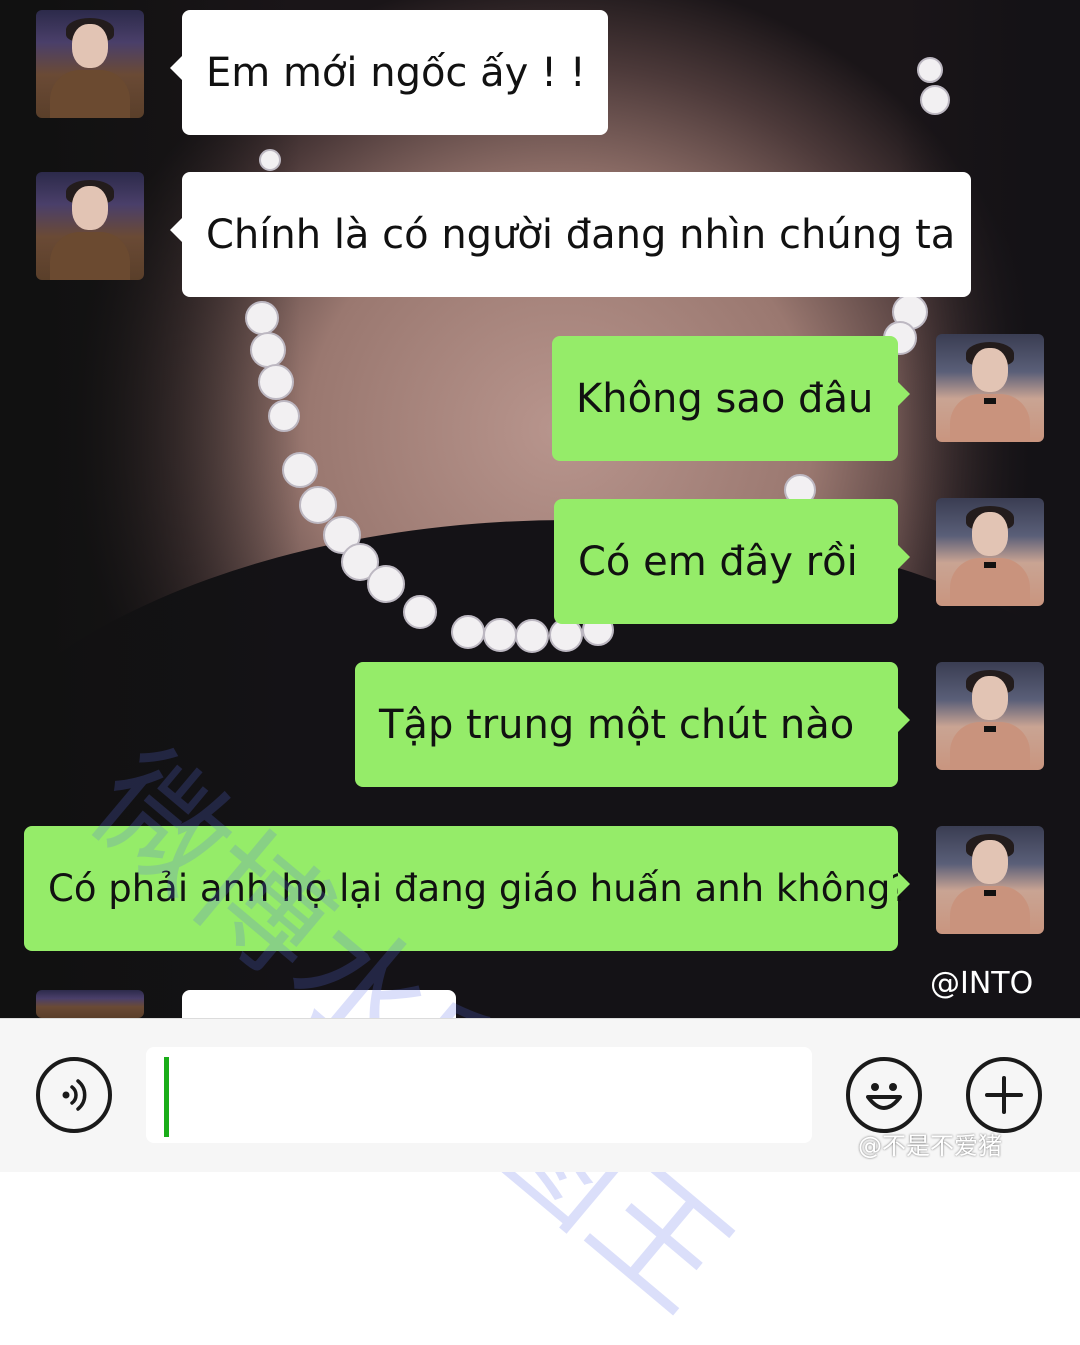 This screenshot has width=1080, height=1345. I want to click on message-text: Có em đây rồi, so click(718, 561).